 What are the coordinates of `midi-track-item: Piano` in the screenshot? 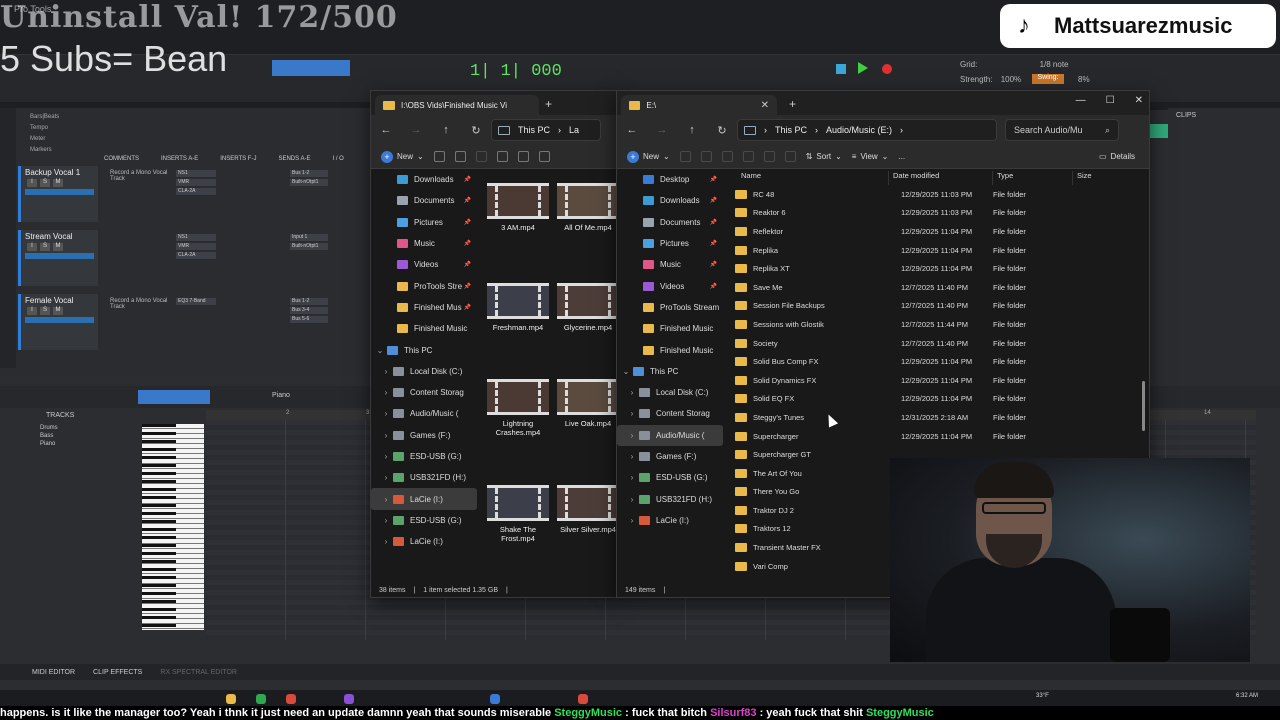 It's located at (49, 444).